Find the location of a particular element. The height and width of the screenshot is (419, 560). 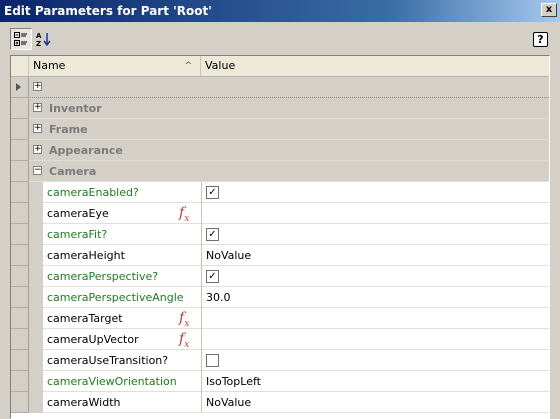

value-header-label: Value is located at coordinates (220, 65).